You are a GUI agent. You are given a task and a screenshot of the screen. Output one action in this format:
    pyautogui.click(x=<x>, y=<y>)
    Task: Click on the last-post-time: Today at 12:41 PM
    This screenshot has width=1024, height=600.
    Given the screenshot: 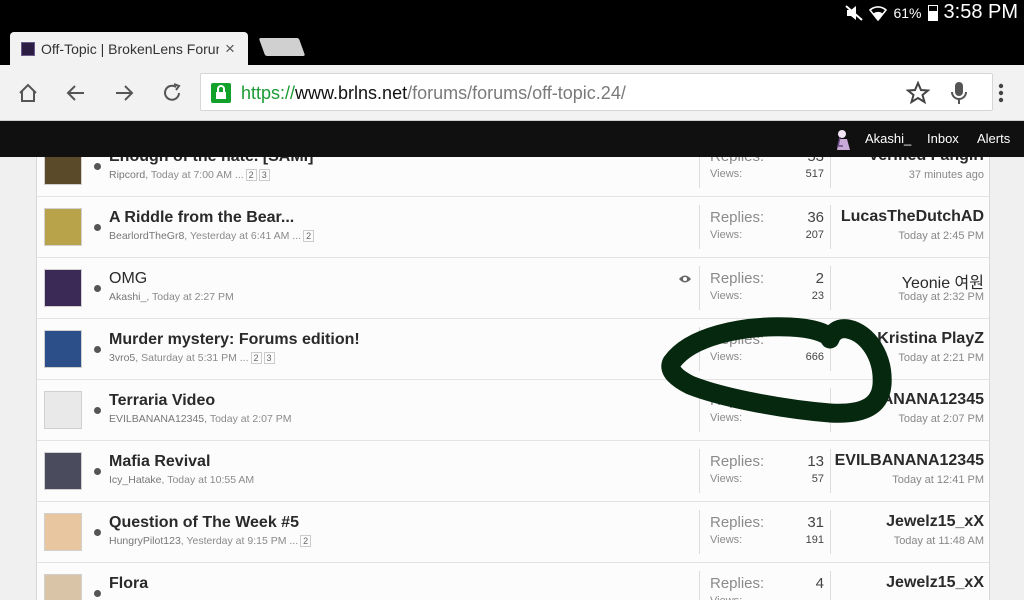 What is the action you would take?
    pyautogui.click(x=938, y=480)
    